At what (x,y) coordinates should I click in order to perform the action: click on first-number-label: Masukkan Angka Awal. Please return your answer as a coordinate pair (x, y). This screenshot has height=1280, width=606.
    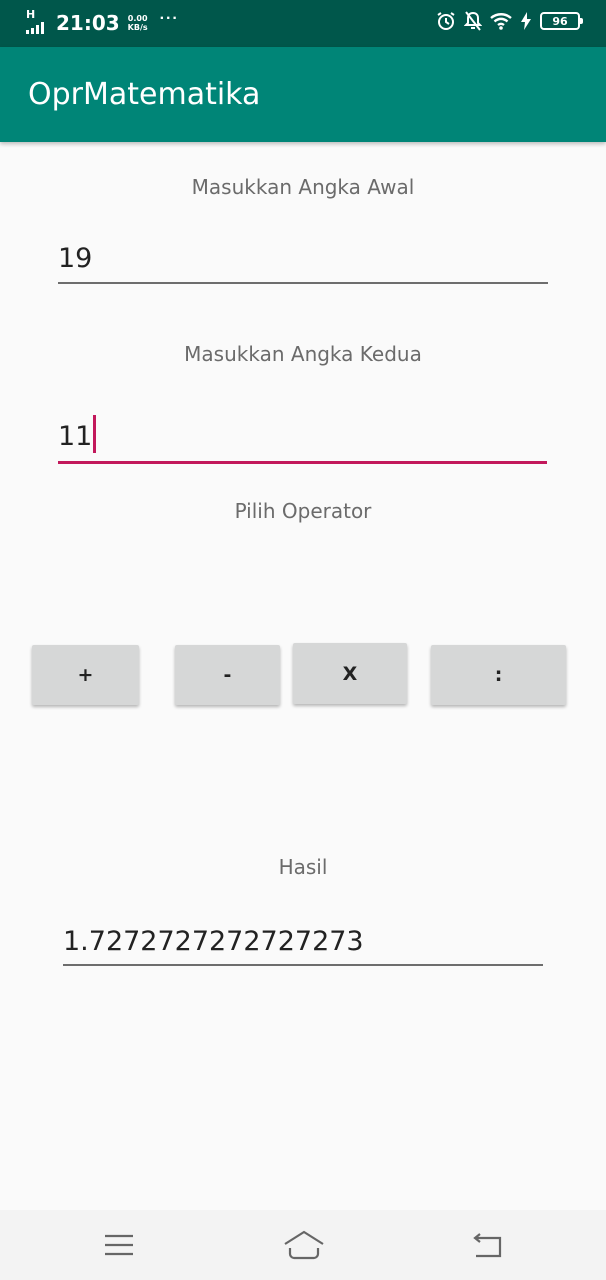
    Looking at the image, I should click on (303, 187).